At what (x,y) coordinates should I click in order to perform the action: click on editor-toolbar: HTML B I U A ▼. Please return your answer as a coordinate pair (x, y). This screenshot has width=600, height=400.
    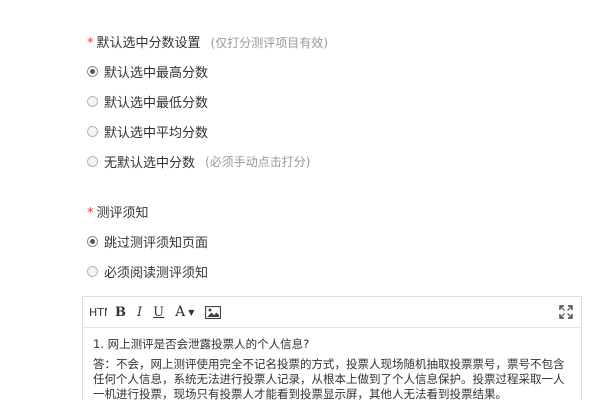
    Looking at the image, I should click on (332, 312).